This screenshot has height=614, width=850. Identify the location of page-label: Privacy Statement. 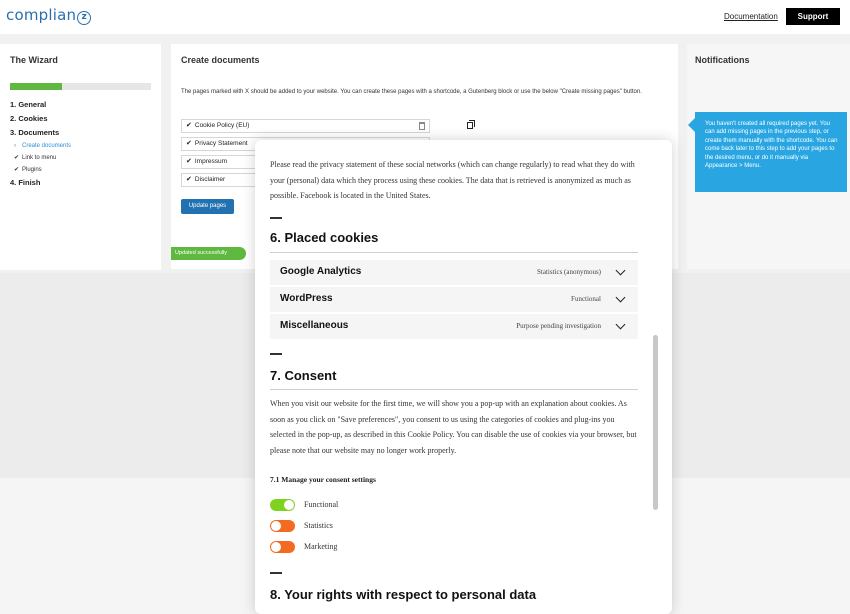
(221, 143).